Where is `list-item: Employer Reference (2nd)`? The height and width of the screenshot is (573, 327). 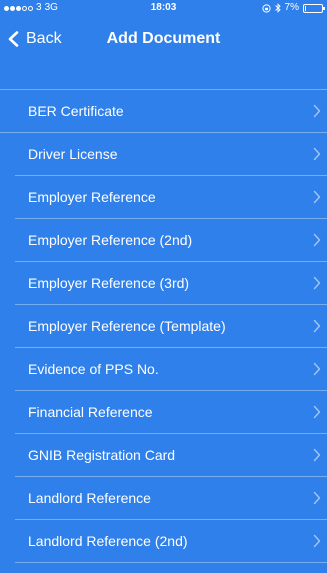
list-item: Employer Reference (2nd) is located at coordinates (171, 240).